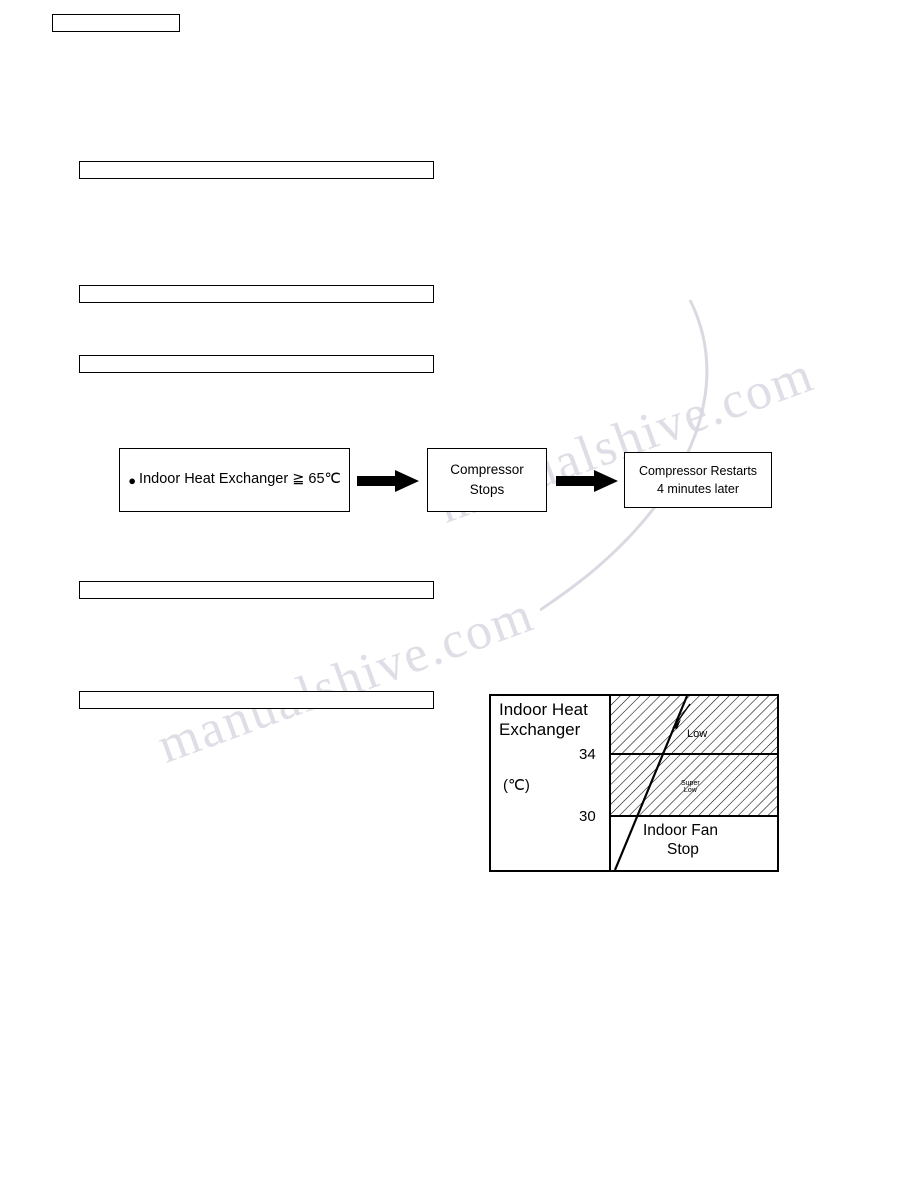  What do you see at coordinates (487, 480) in the screenshot?
I see `flow-box-compressor-stops: Compressor Stops` at bounding box center [487, 480].